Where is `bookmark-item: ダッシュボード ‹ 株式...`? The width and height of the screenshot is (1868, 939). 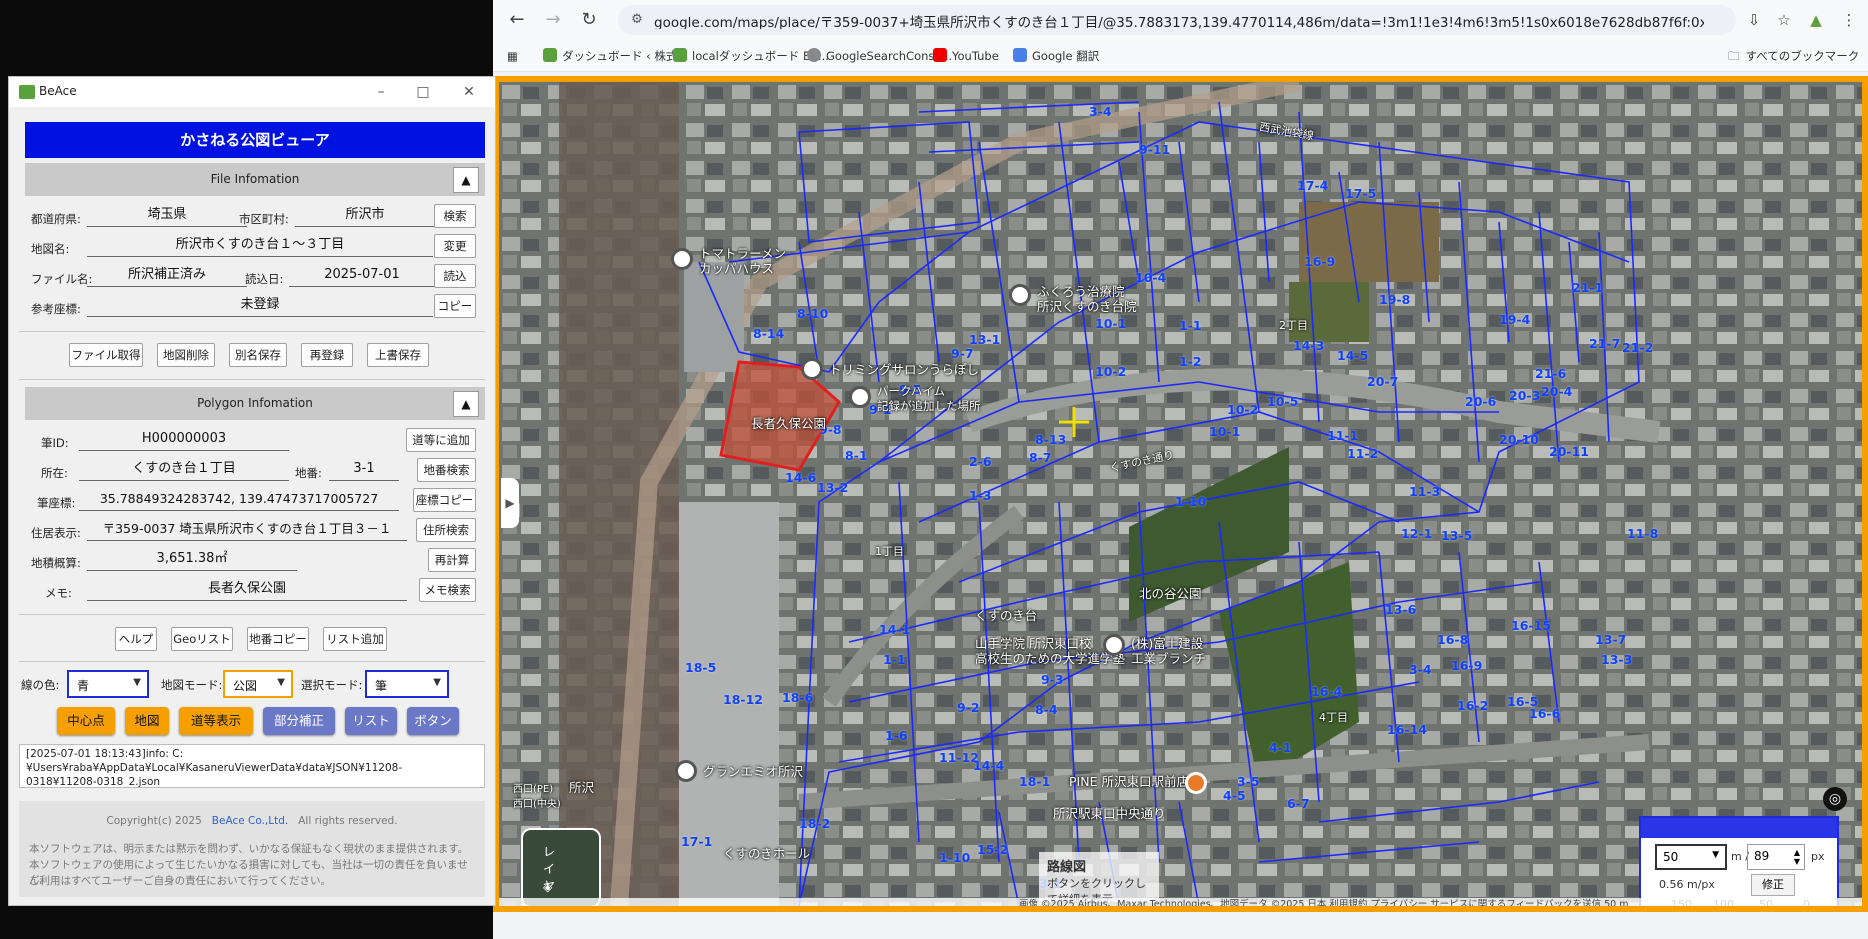
bookmark-item: ダッシュボード ‹ 株式... is located at coordinates (615, 56).